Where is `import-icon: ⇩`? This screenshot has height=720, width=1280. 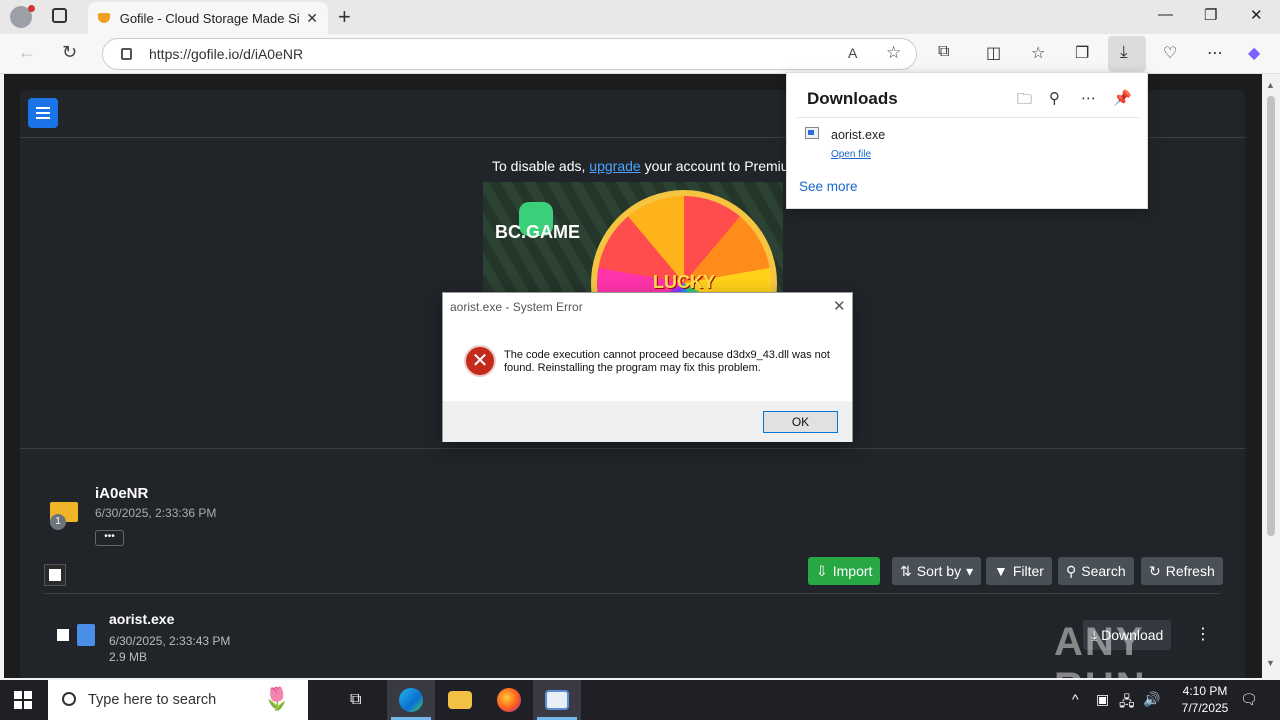 import-icon: ⇩ is located at coordinates (822, 570).